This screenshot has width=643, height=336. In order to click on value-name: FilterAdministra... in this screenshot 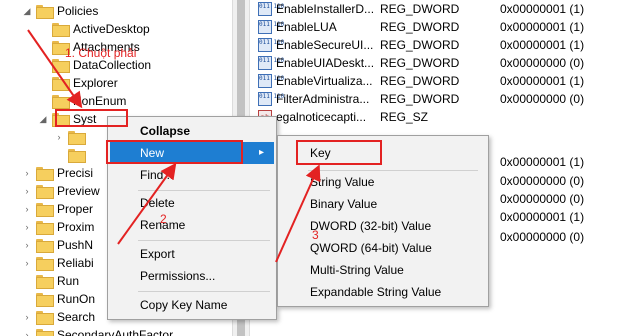, I will do `click(323, 99)`.